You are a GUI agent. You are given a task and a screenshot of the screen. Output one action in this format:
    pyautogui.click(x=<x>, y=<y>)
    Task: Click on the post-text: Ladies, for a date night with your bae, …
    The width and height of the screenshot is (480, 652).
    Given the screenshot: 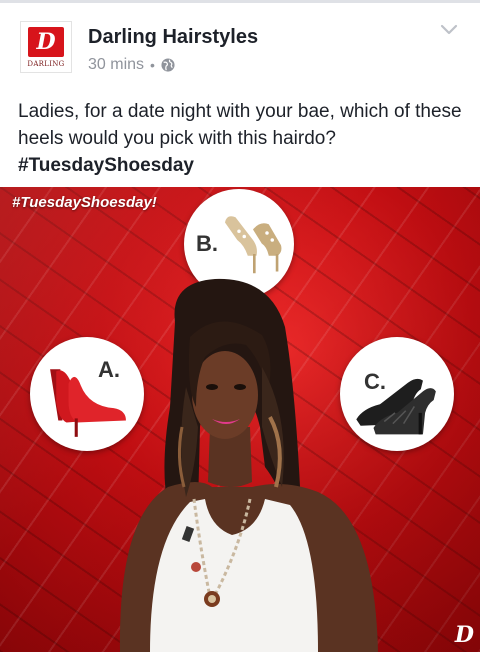 What is the action you would take?
    pyautogui.click(x=243, y=138)
    